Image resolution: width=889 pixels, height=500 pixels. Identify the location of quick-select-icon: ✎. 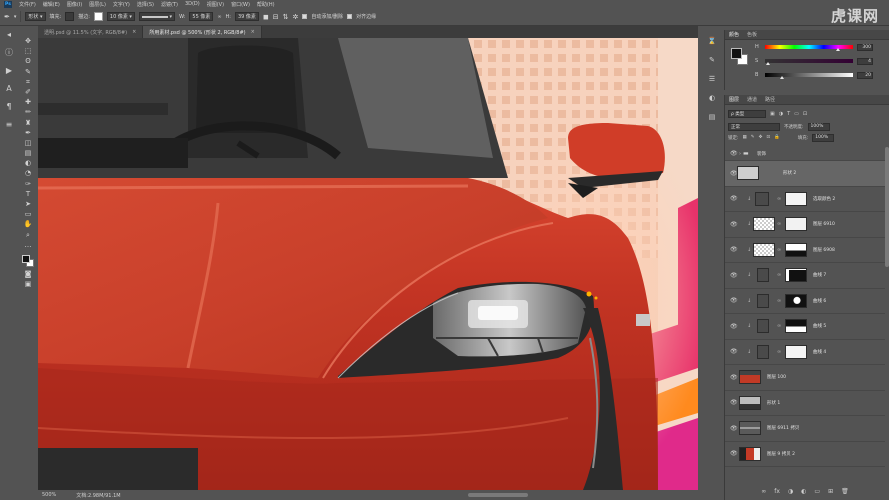
(28, 72).